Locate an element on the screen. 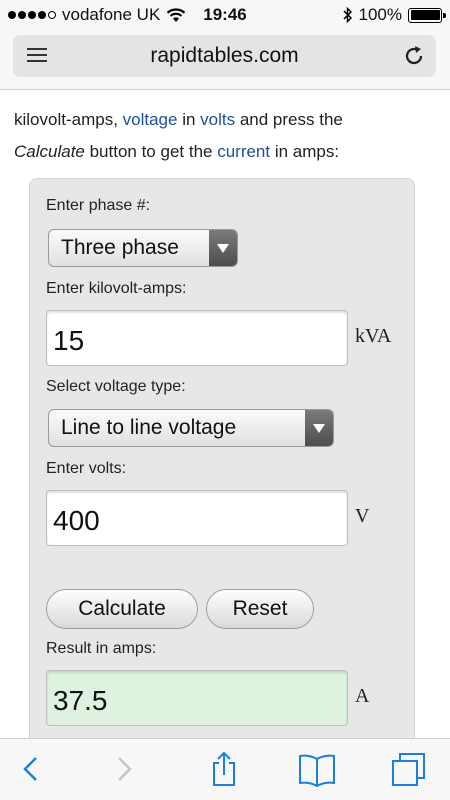 The height and width of the screenshot is (800, 450). calculate-button: Calculate is located at coordinates (122, 609).